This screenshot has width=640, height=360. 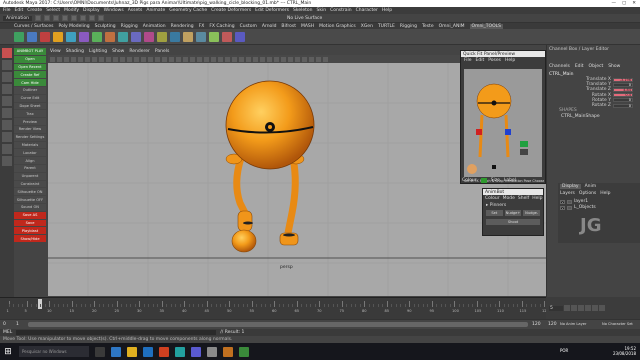 I want to click on attr-value-translate-x: -3.196, so click(x=623, y=79).